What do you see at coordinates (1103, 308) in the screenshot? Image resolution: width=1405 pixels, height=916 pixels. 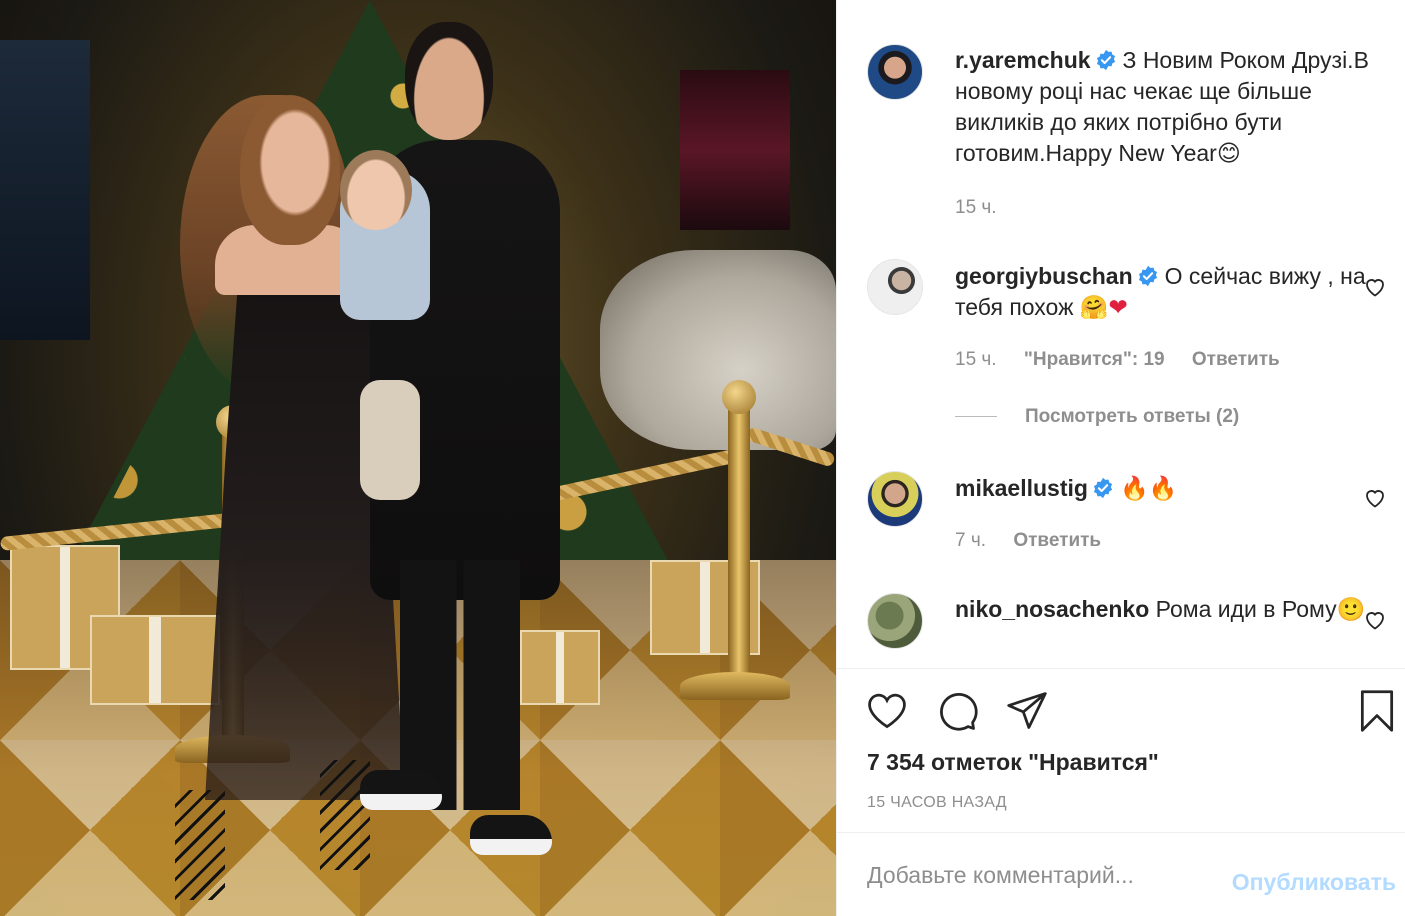 I see `comment-emoji: 🤗❤` at bounding box center [1103, 308].